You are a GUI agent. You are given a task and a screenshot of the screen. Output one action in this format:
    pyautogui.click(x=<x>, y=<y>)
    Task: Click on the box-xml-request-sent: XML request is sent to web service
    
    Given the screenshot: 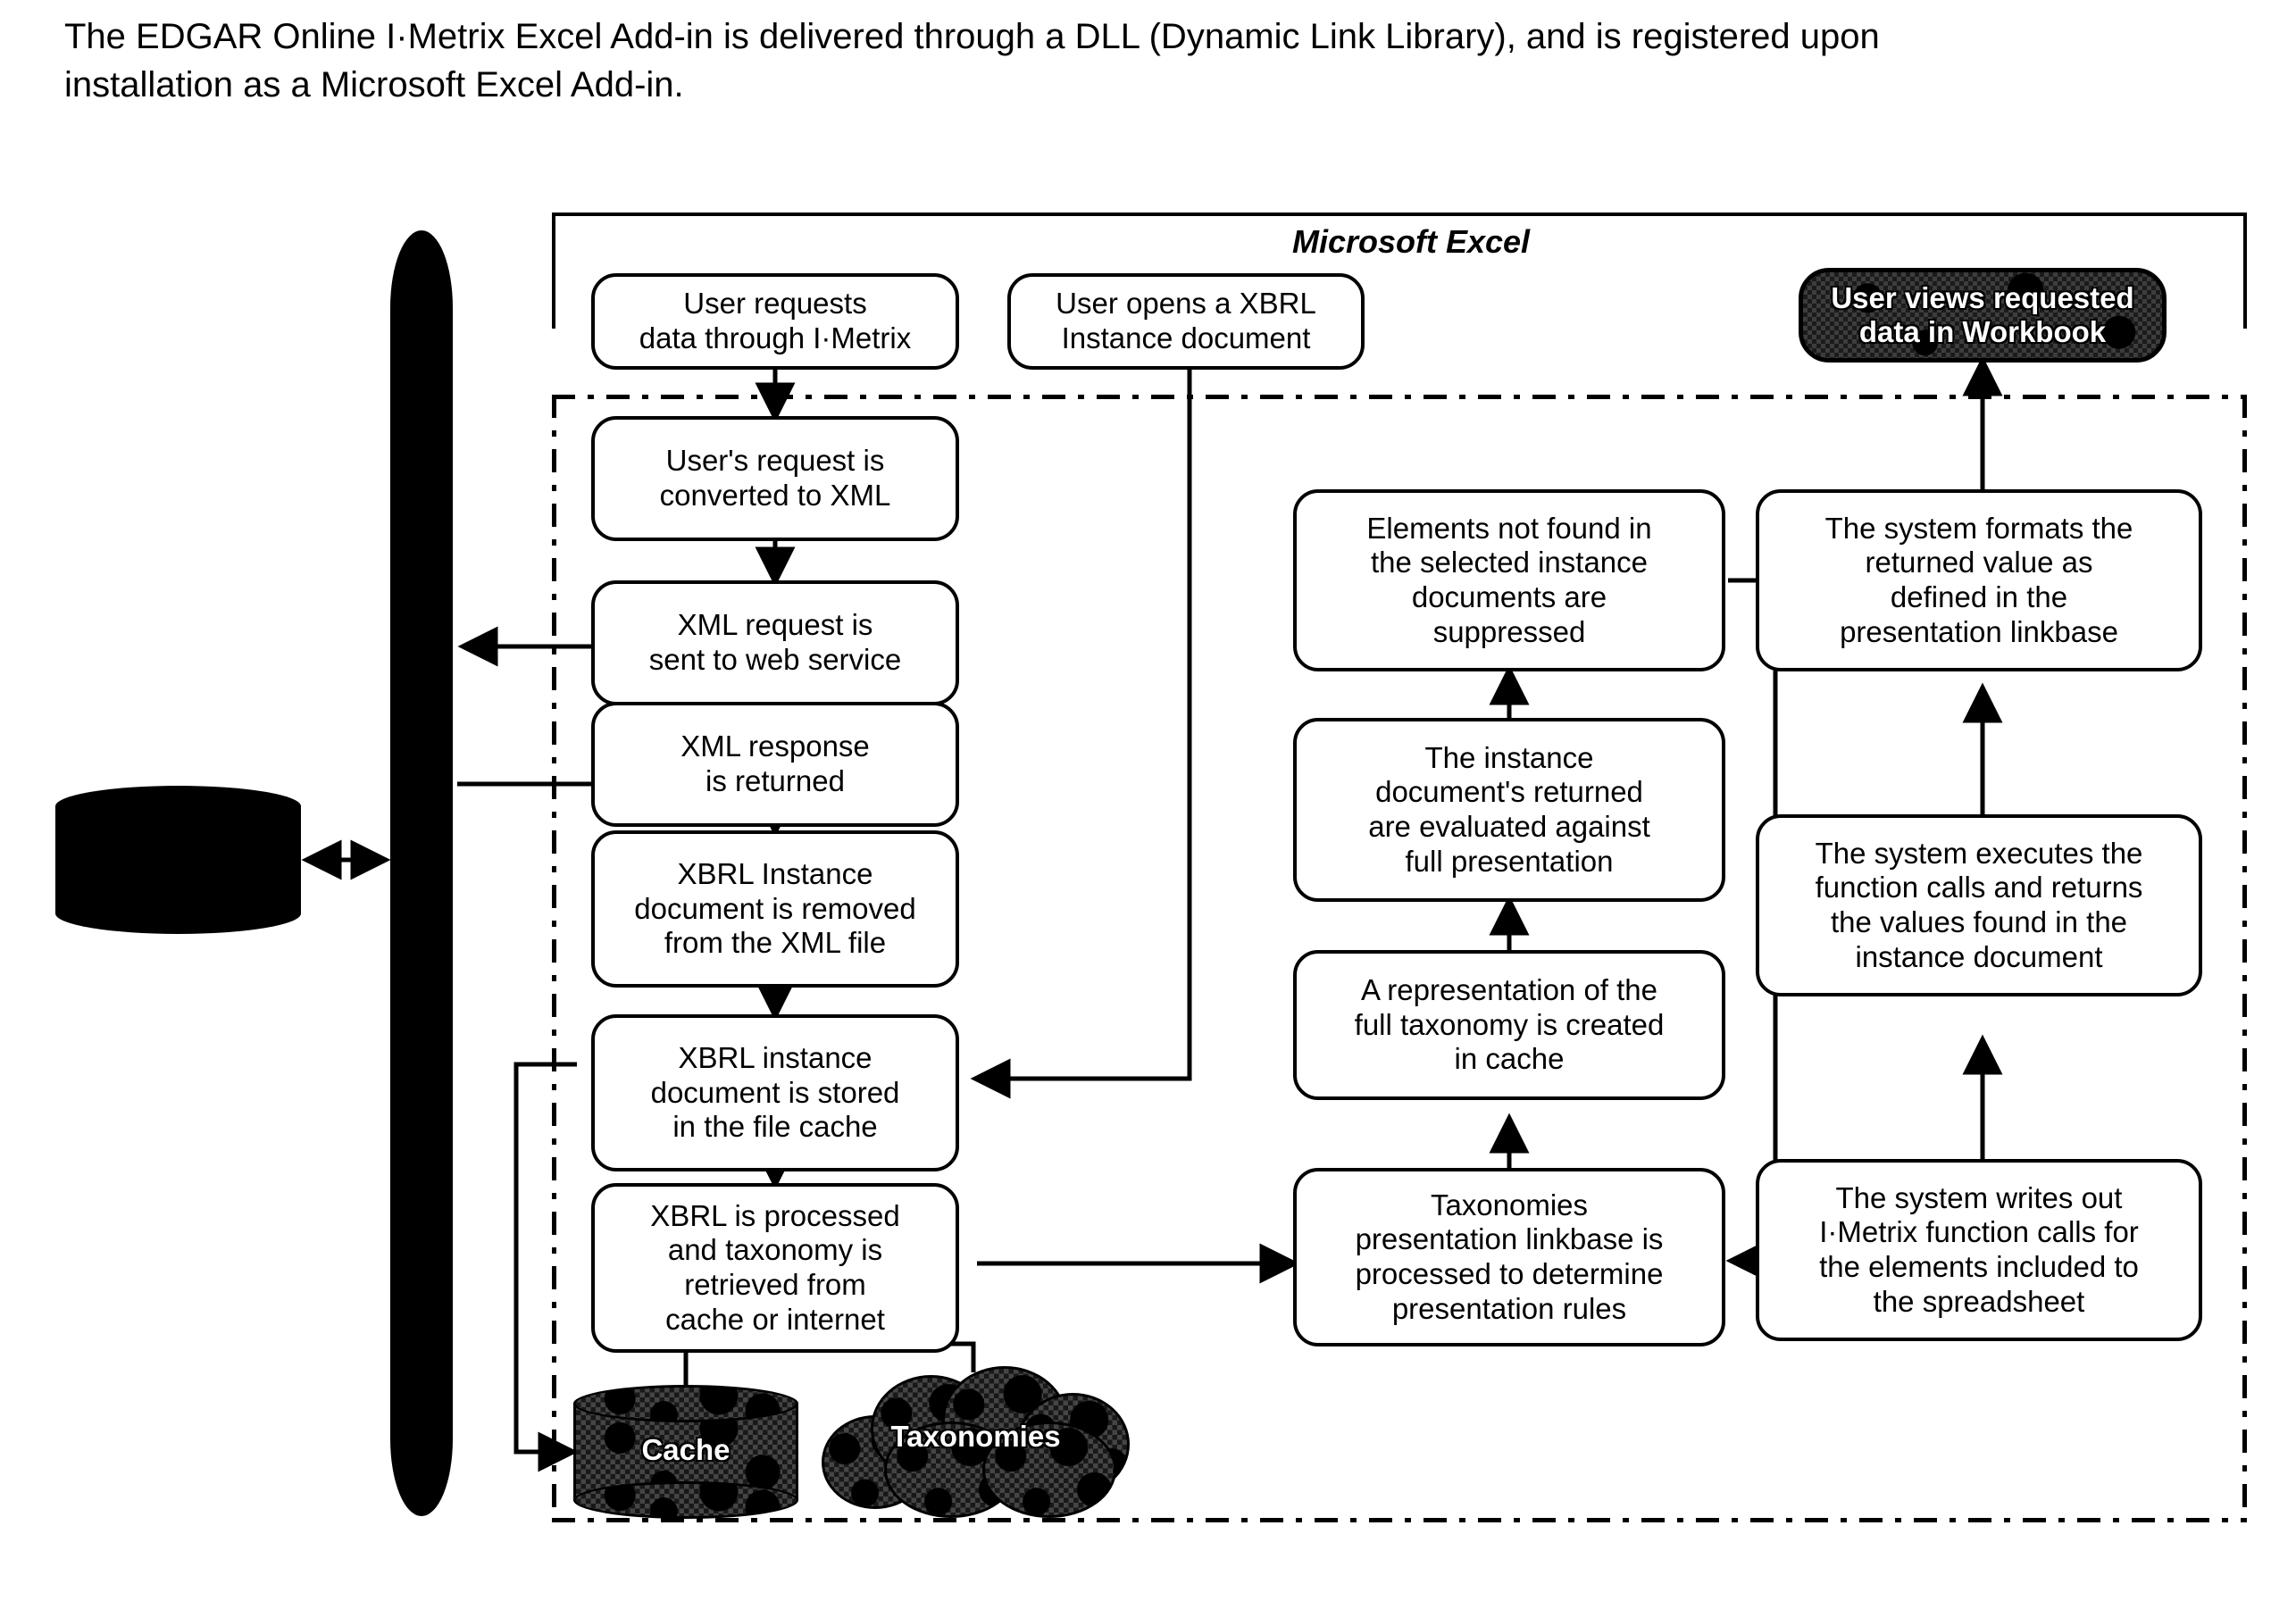 What is the action you would take?
    pyautogui.click(x=775, y=642)
    